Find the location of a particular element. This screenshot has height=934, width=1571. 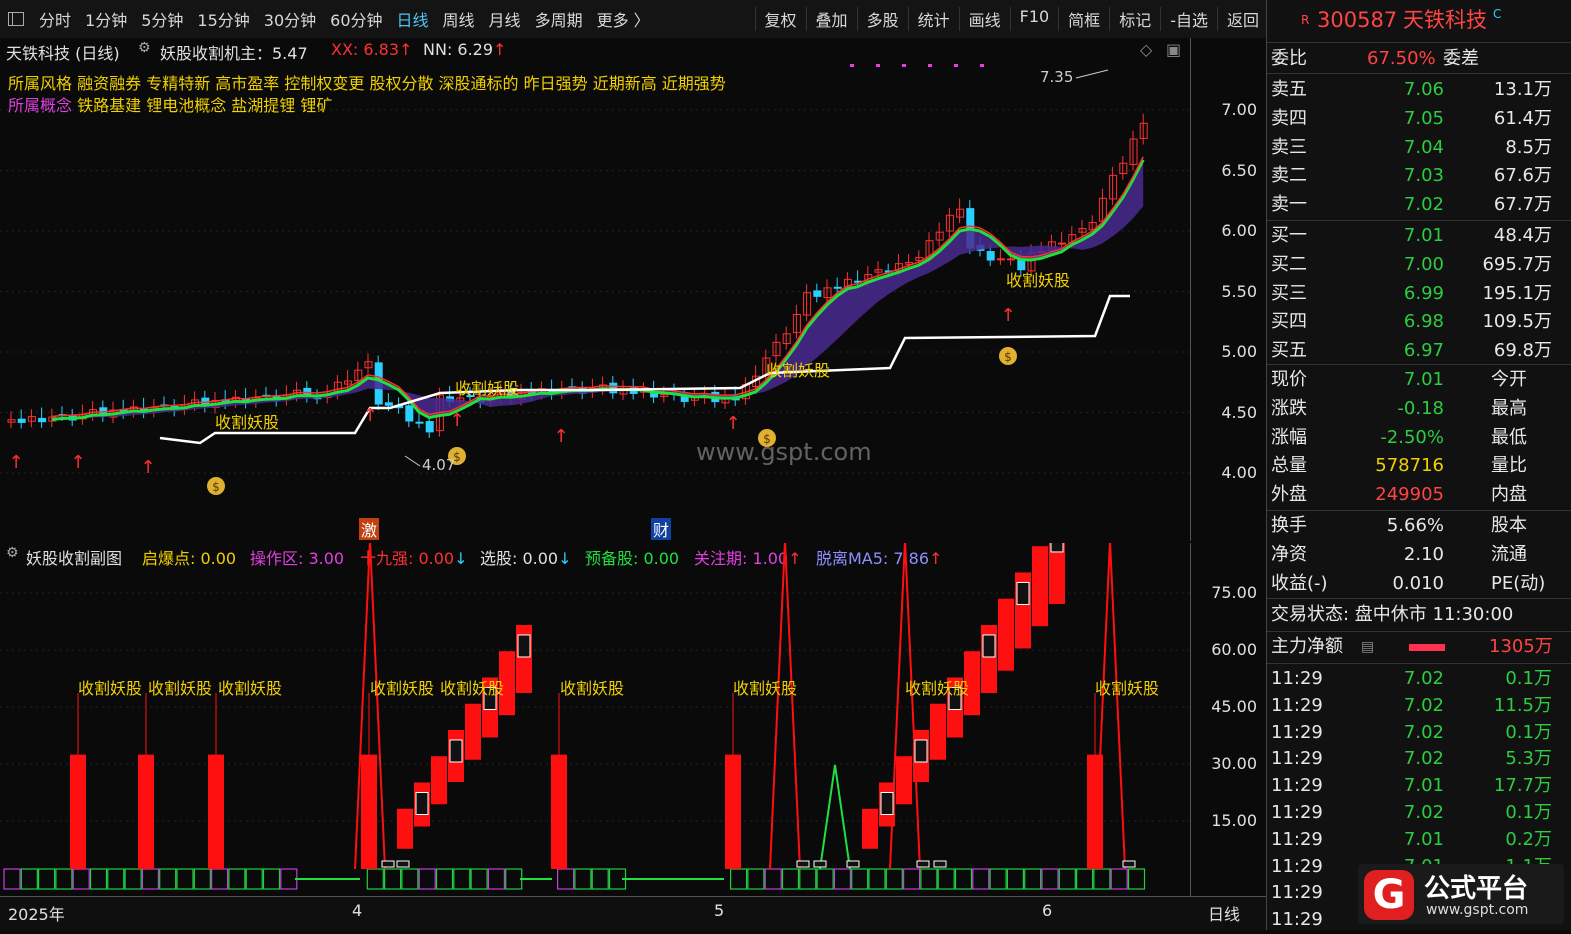

tick-volume: 0.1万 is located at coordinates (1528, 812).